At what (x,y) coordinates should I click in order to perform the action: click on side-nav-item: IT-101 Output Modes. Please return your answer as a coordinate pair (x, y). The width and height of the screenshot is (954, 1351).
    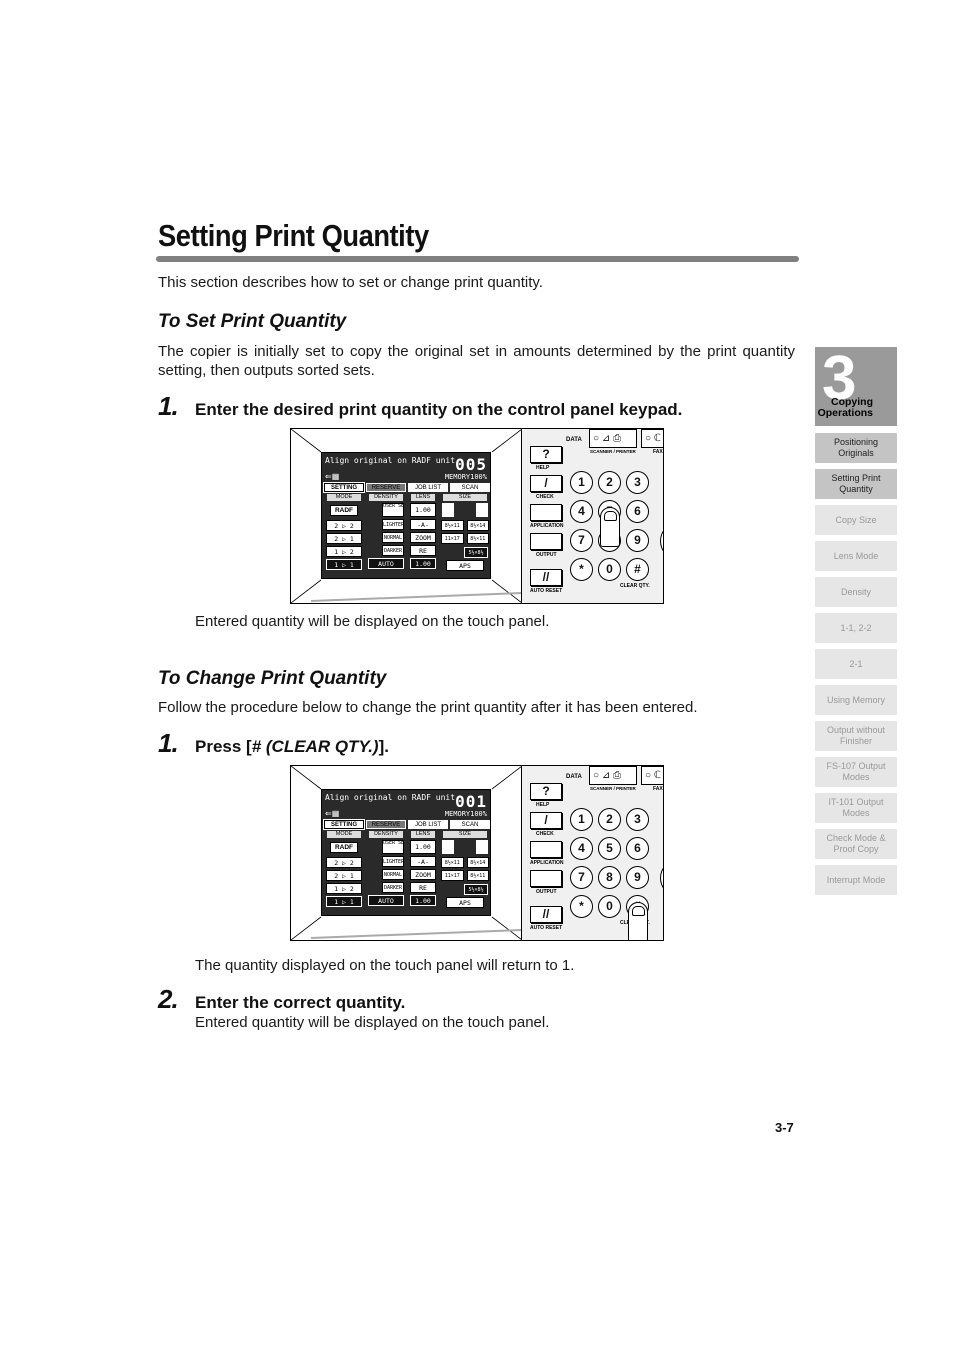
    Looking at the image, I should click on (856, 808).